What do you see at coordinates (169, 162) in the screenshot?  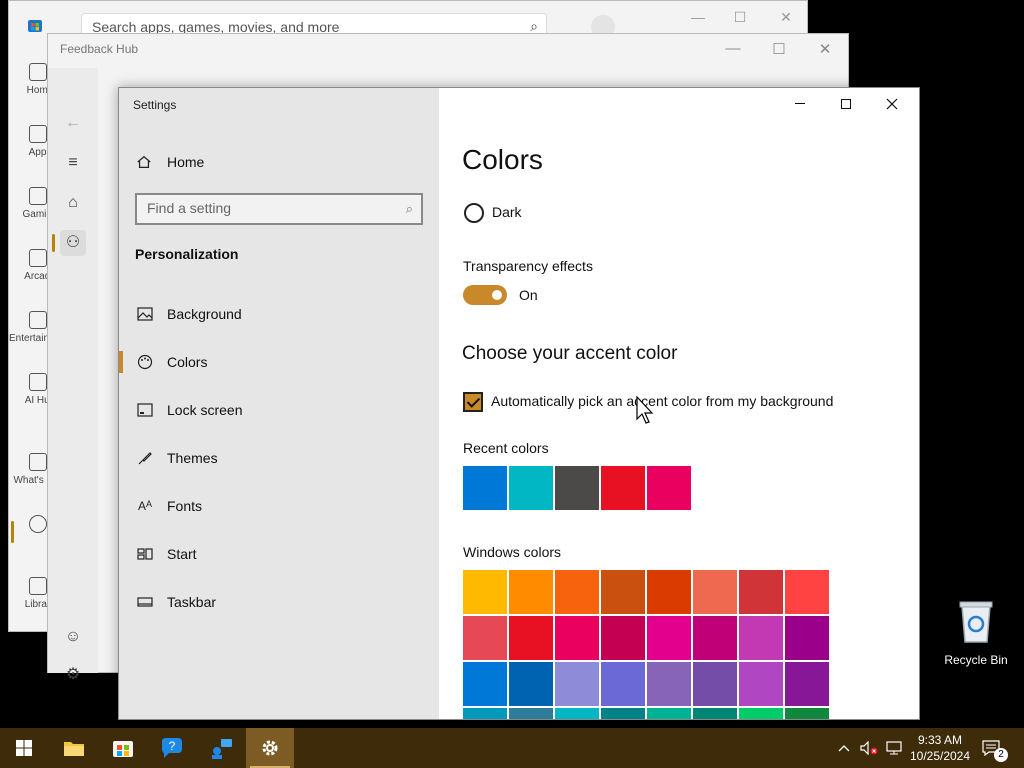 I see `home-link: Home` at bounding box center [169, 162].